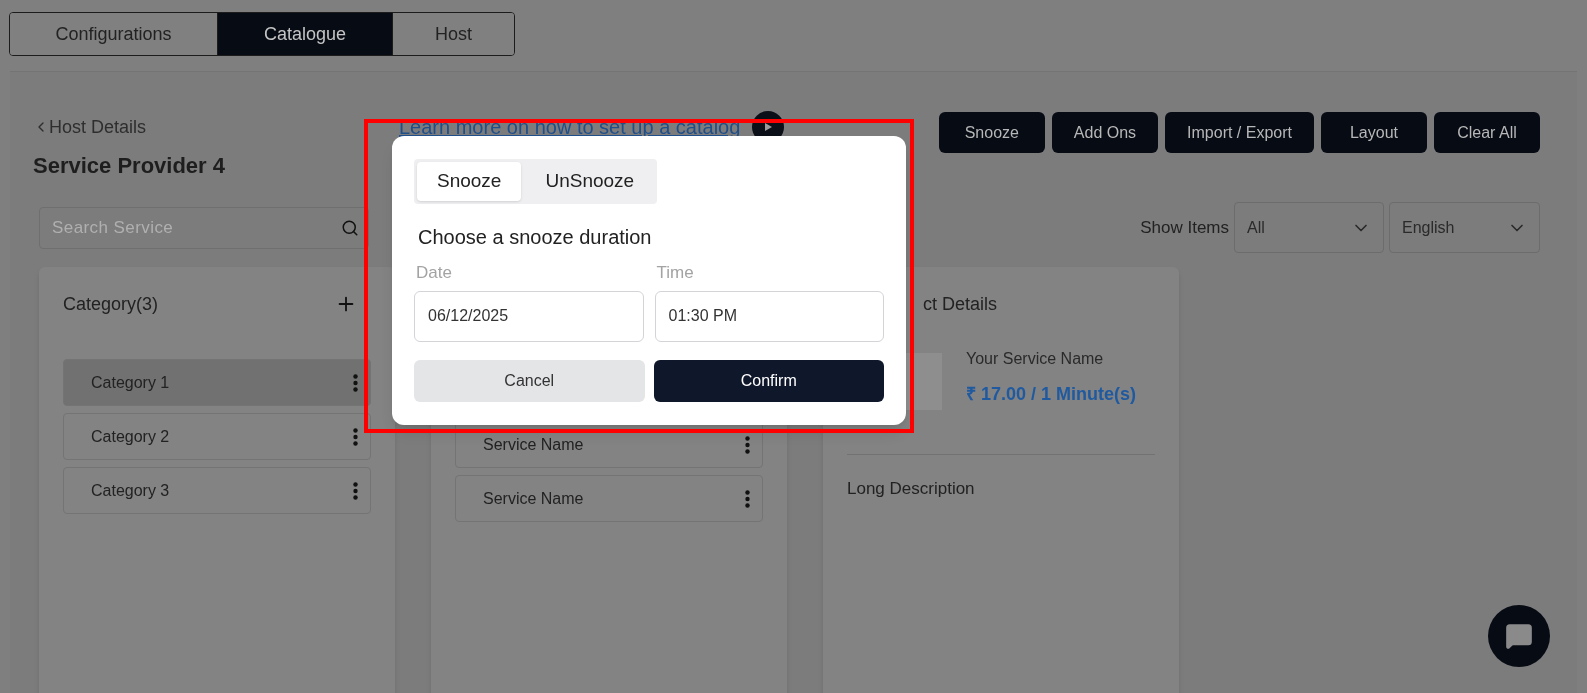 This screenshot has width=1587, height=693. I want to click on category-title: Category(3), so click(111, 304).